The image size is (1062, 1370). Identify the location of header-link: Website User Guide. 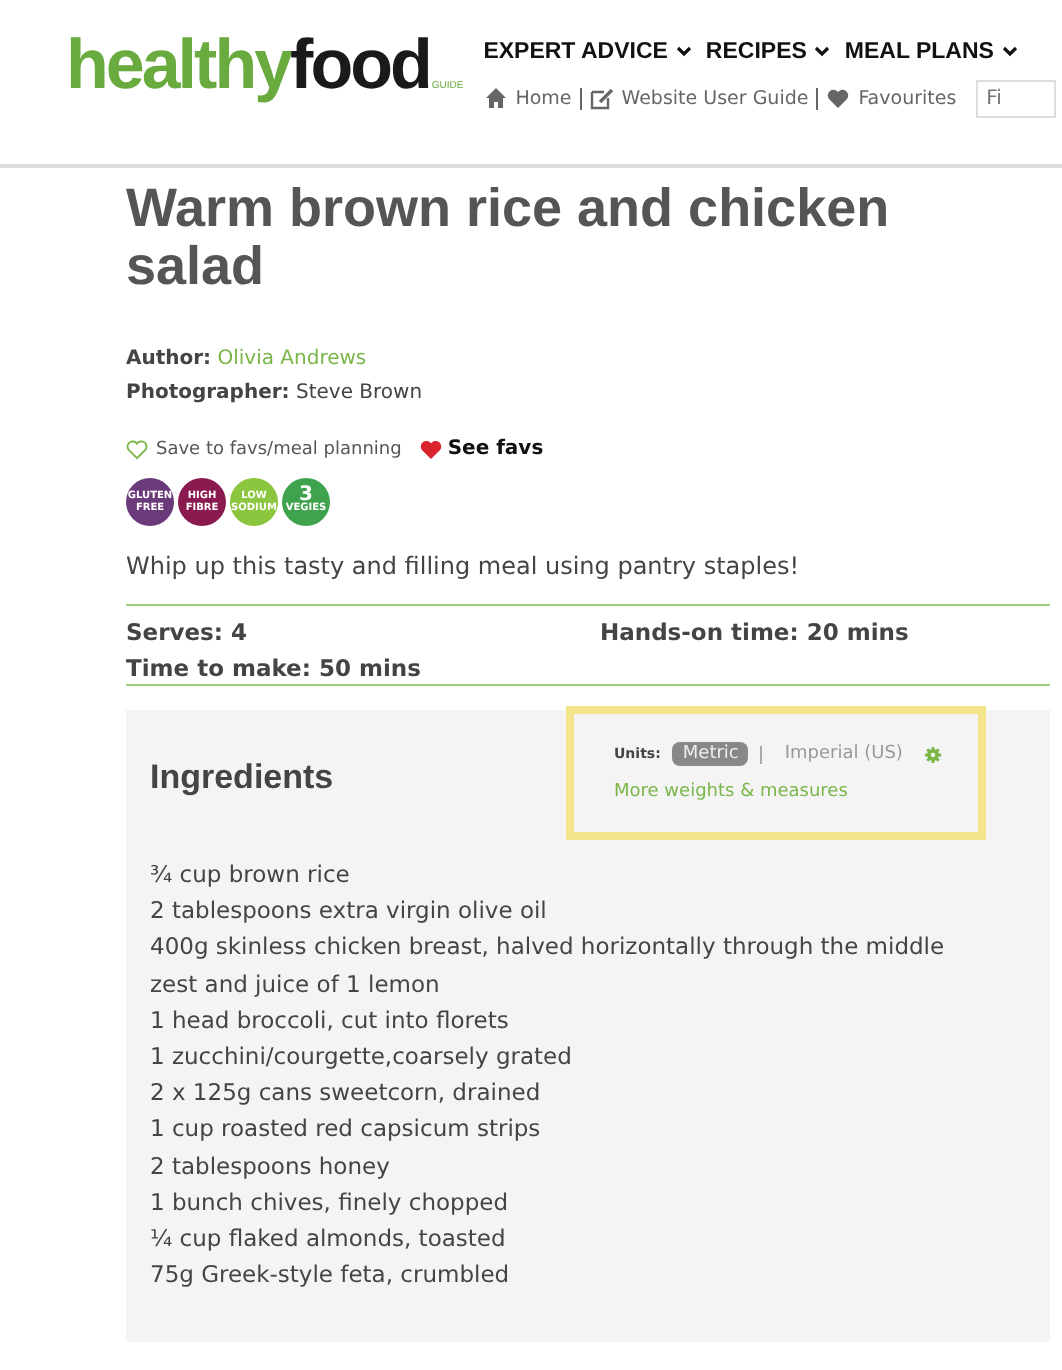
(715, 98).